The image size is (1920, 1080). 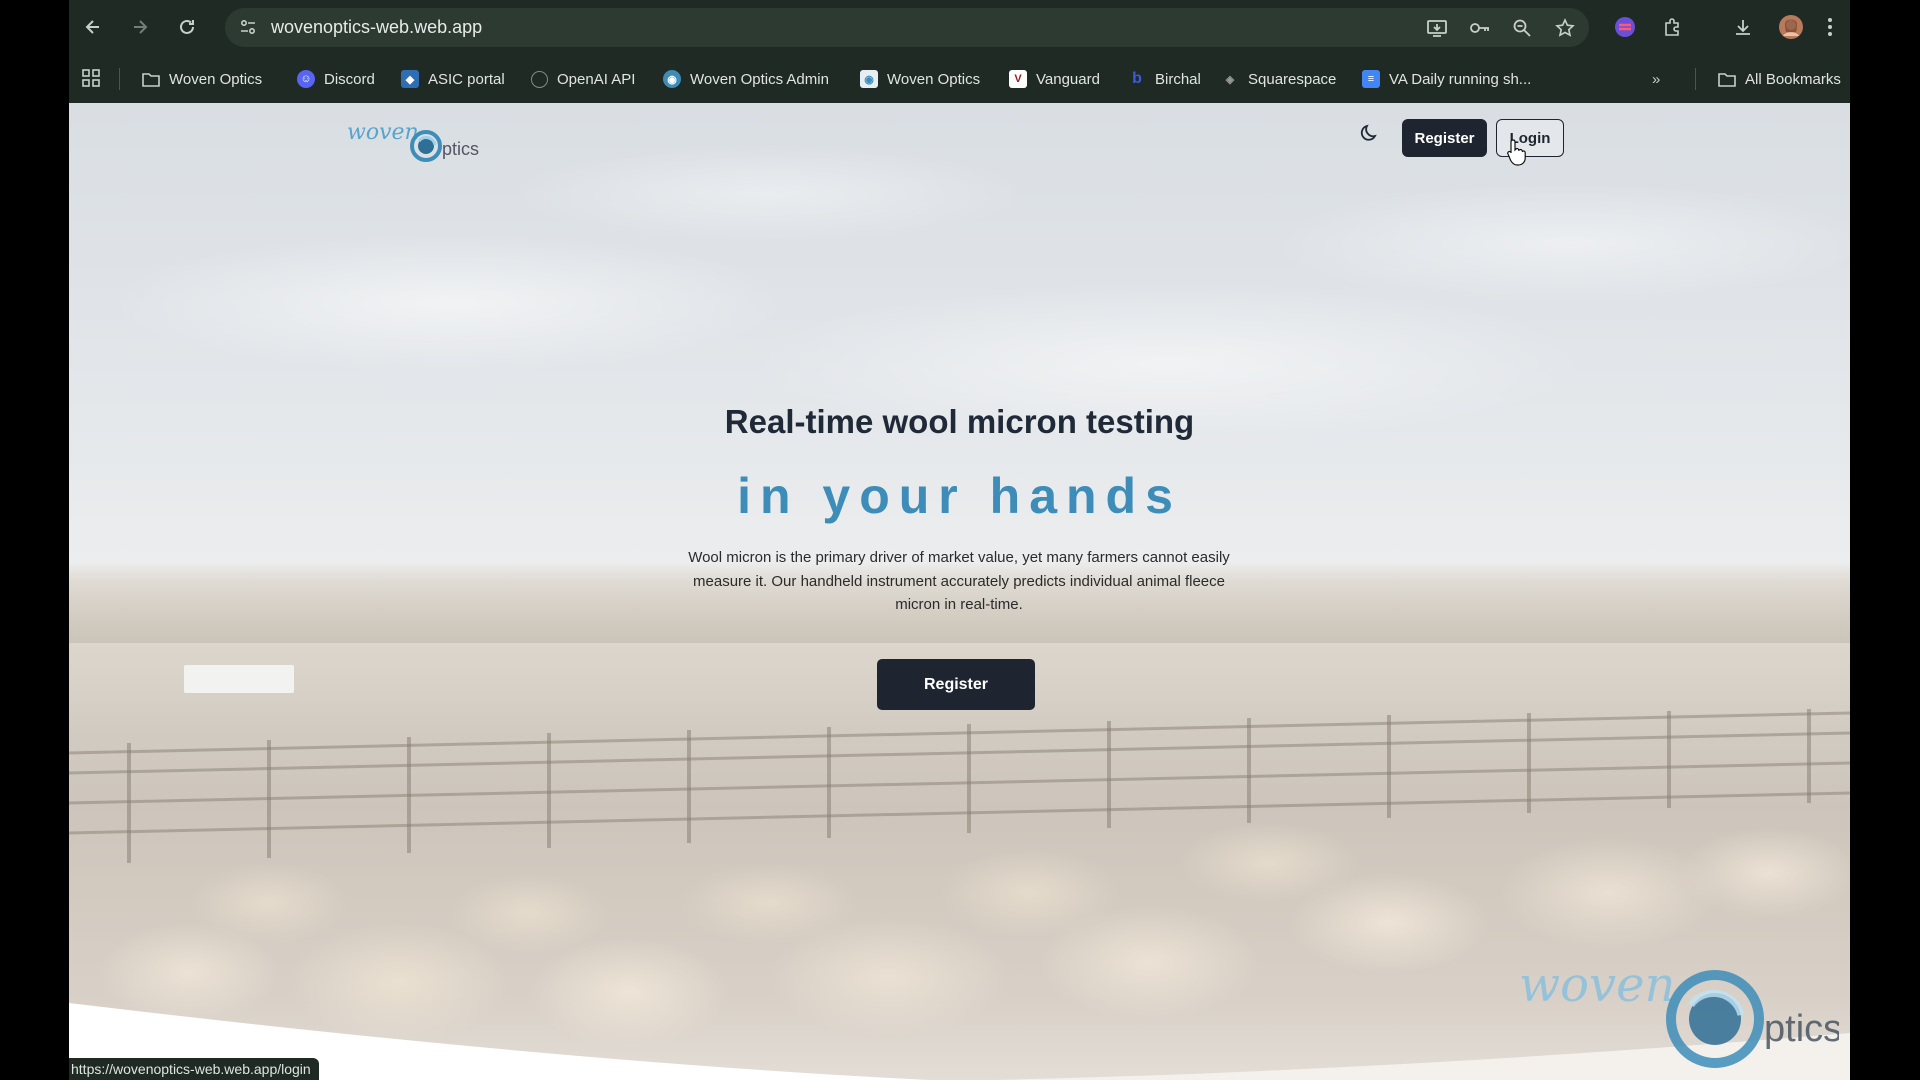 I want to click on bookmark-label: Woven Optics Admin, so click(x=759, y=79).